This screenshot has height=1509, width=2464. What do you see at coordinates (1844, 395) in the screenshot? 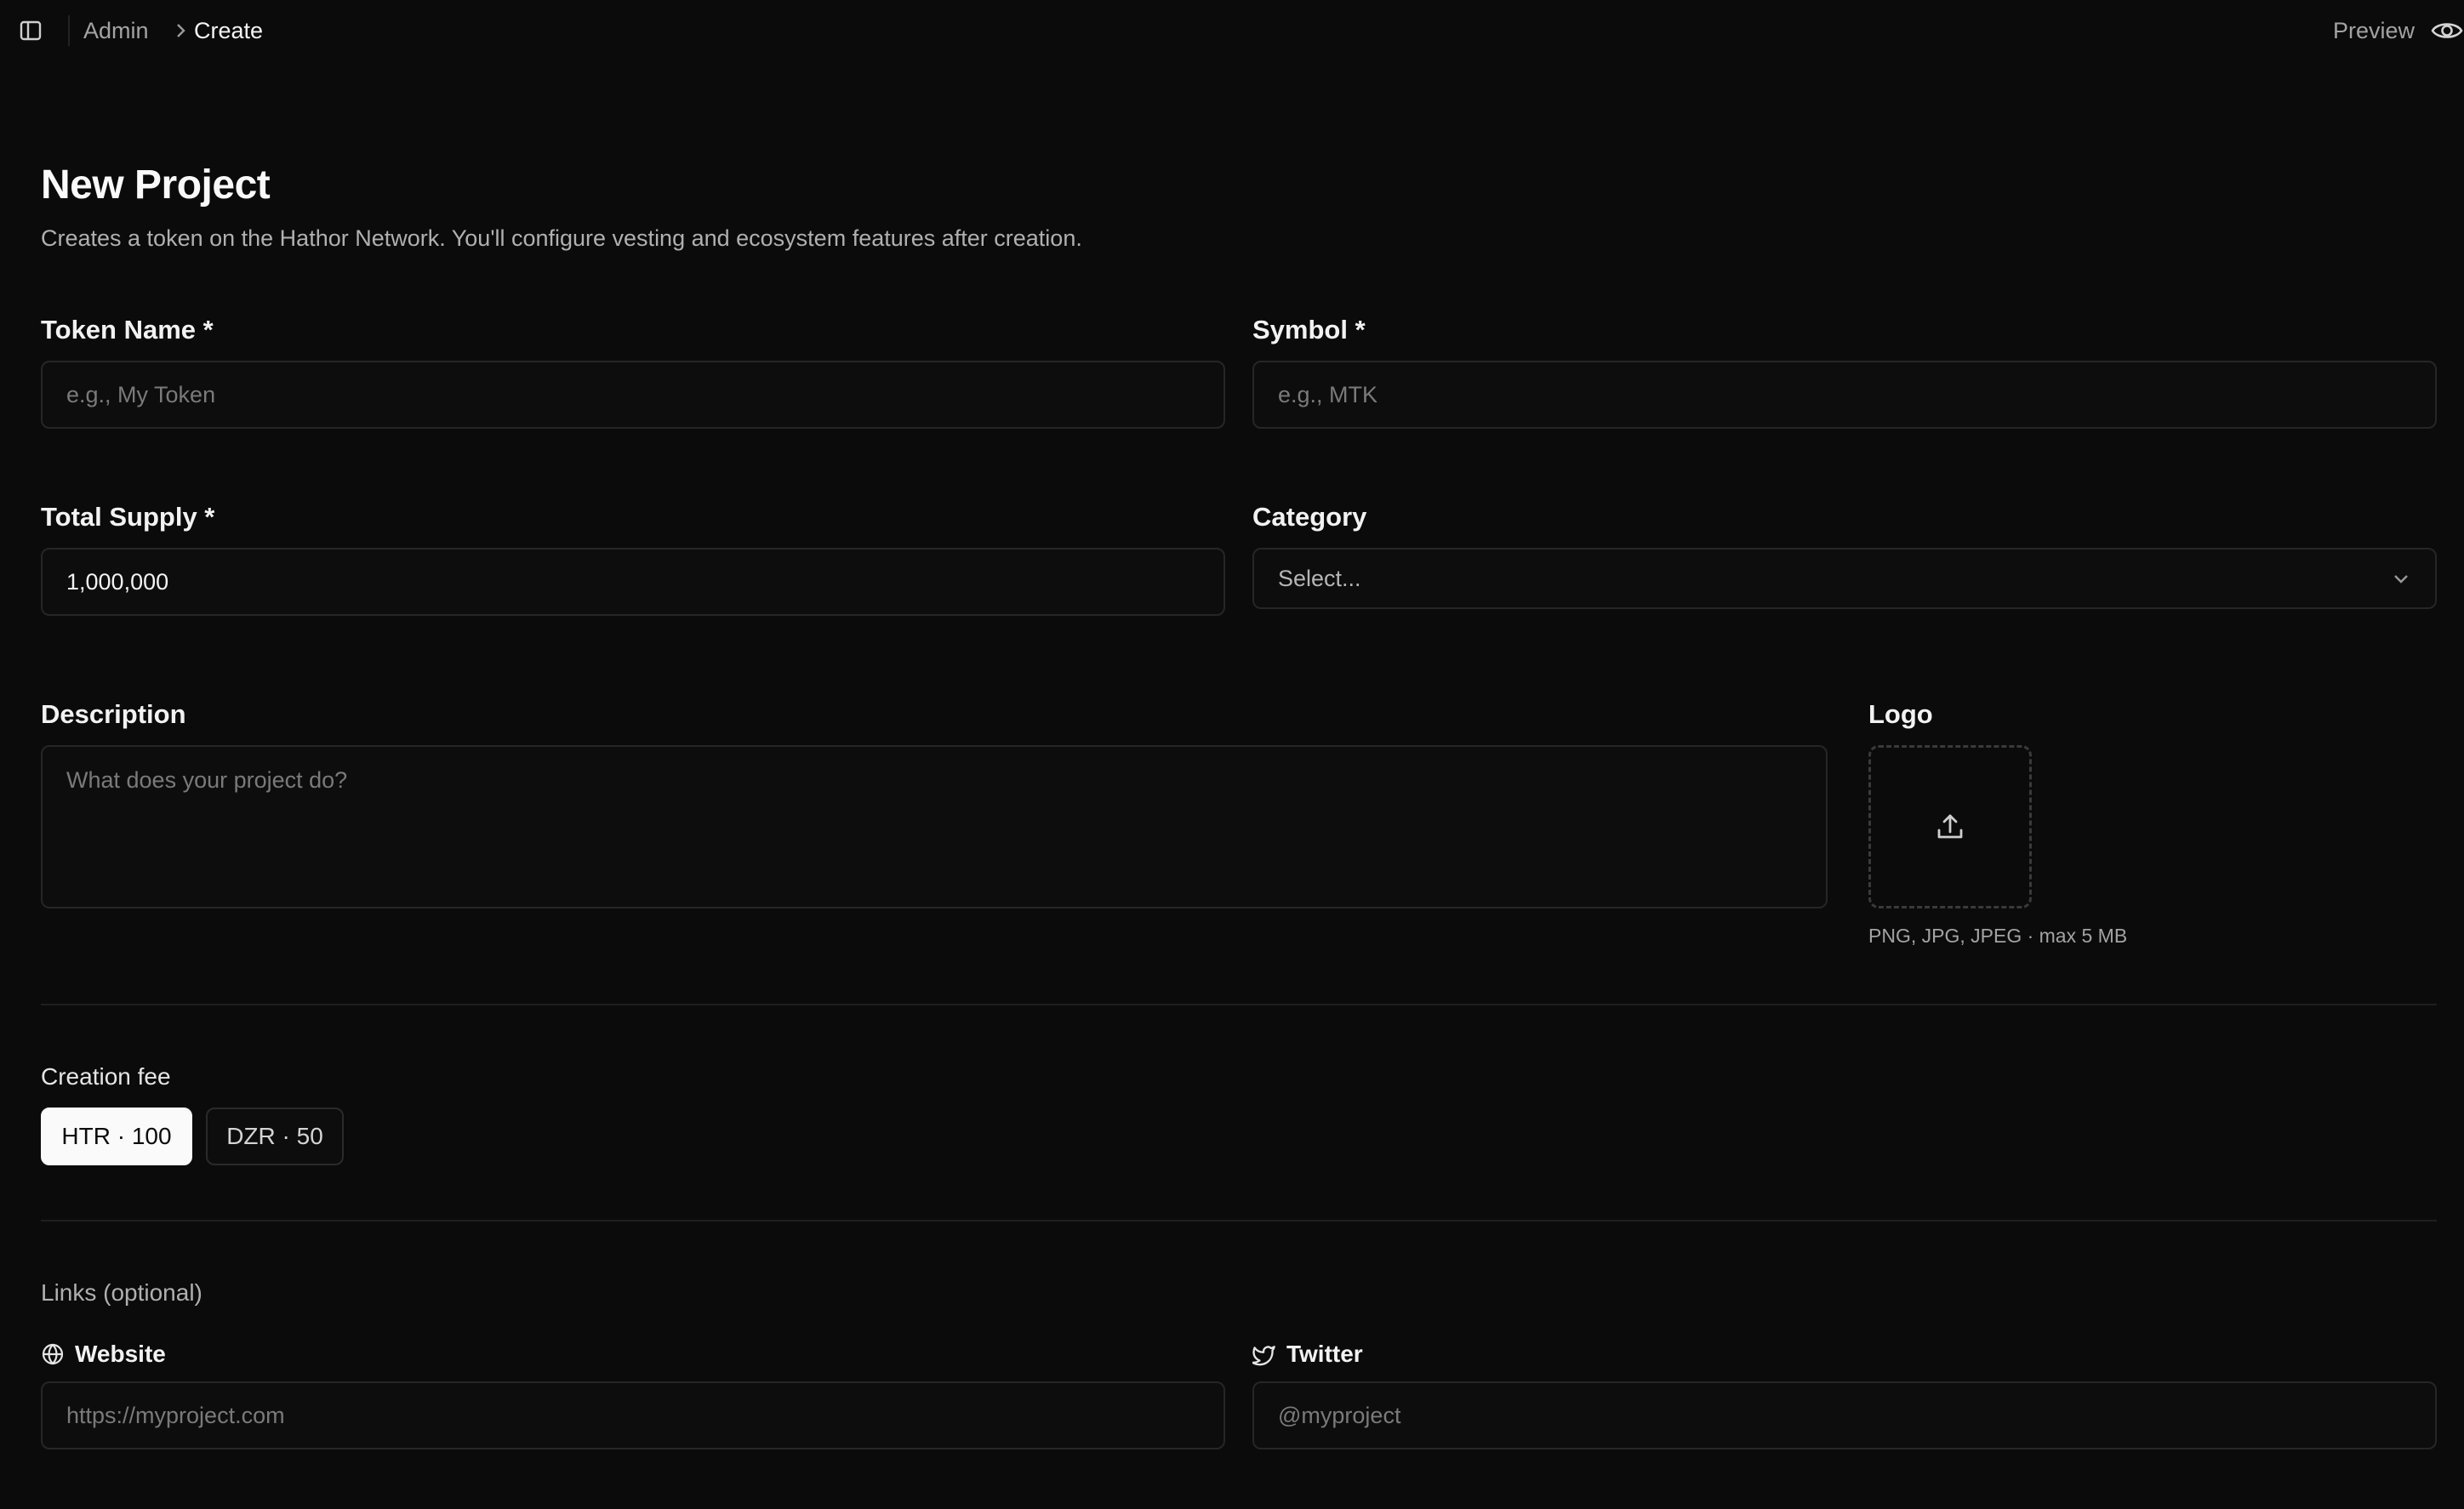
I see `symbol-input` at bounding box center [1844, 395].